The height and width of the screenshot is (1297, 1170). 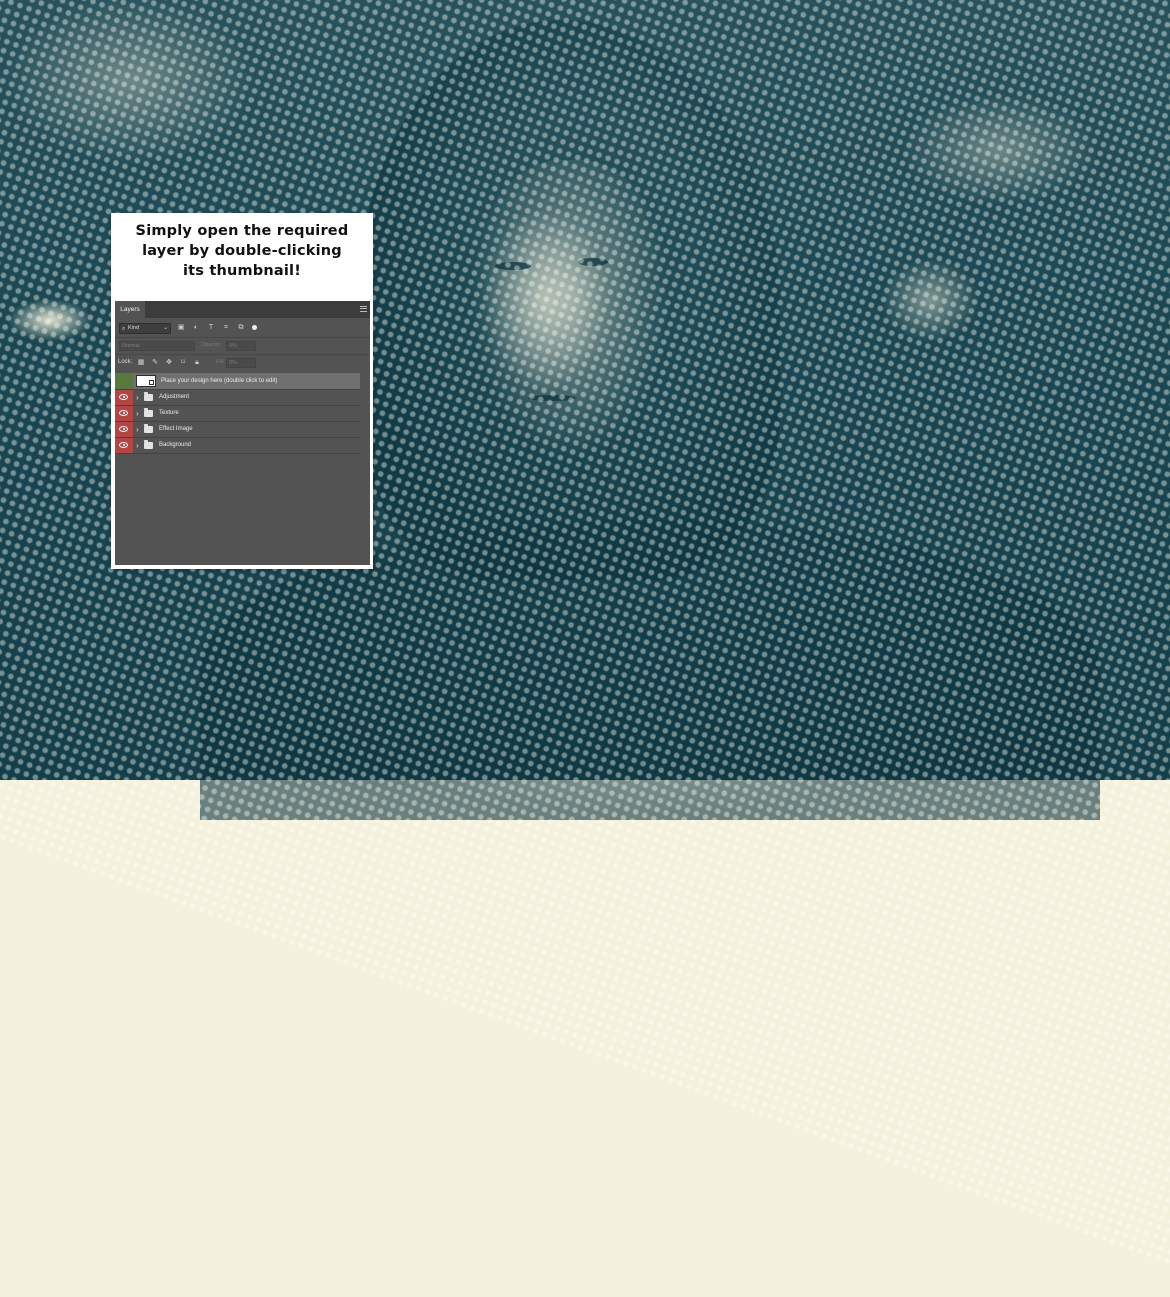 I want to click on layer-name: Effect Image, so click(x=176, y=429).